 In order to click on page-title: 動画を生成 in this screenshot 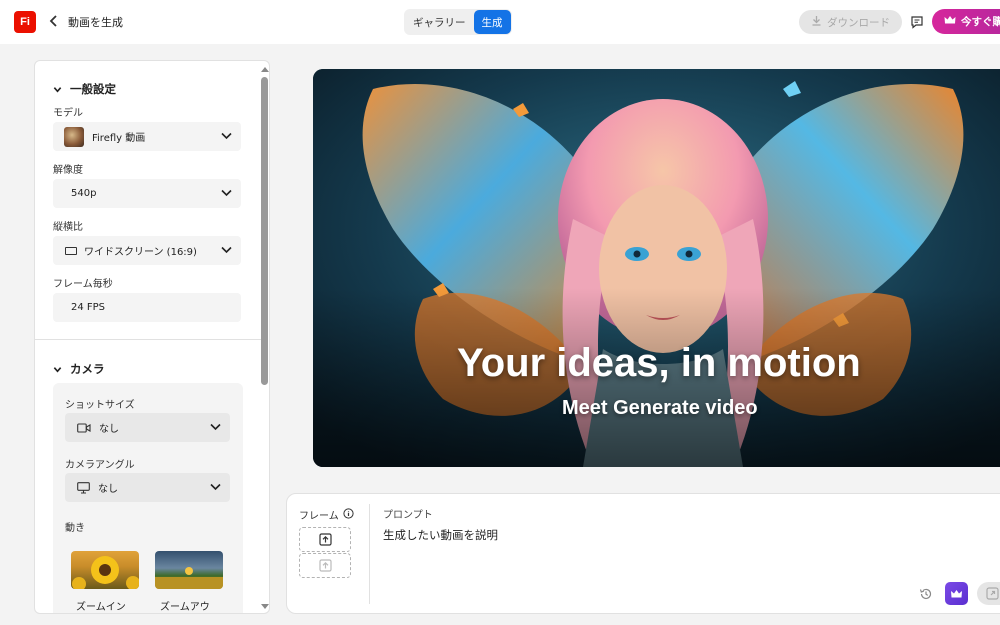, I will do `click(95, 22)`.